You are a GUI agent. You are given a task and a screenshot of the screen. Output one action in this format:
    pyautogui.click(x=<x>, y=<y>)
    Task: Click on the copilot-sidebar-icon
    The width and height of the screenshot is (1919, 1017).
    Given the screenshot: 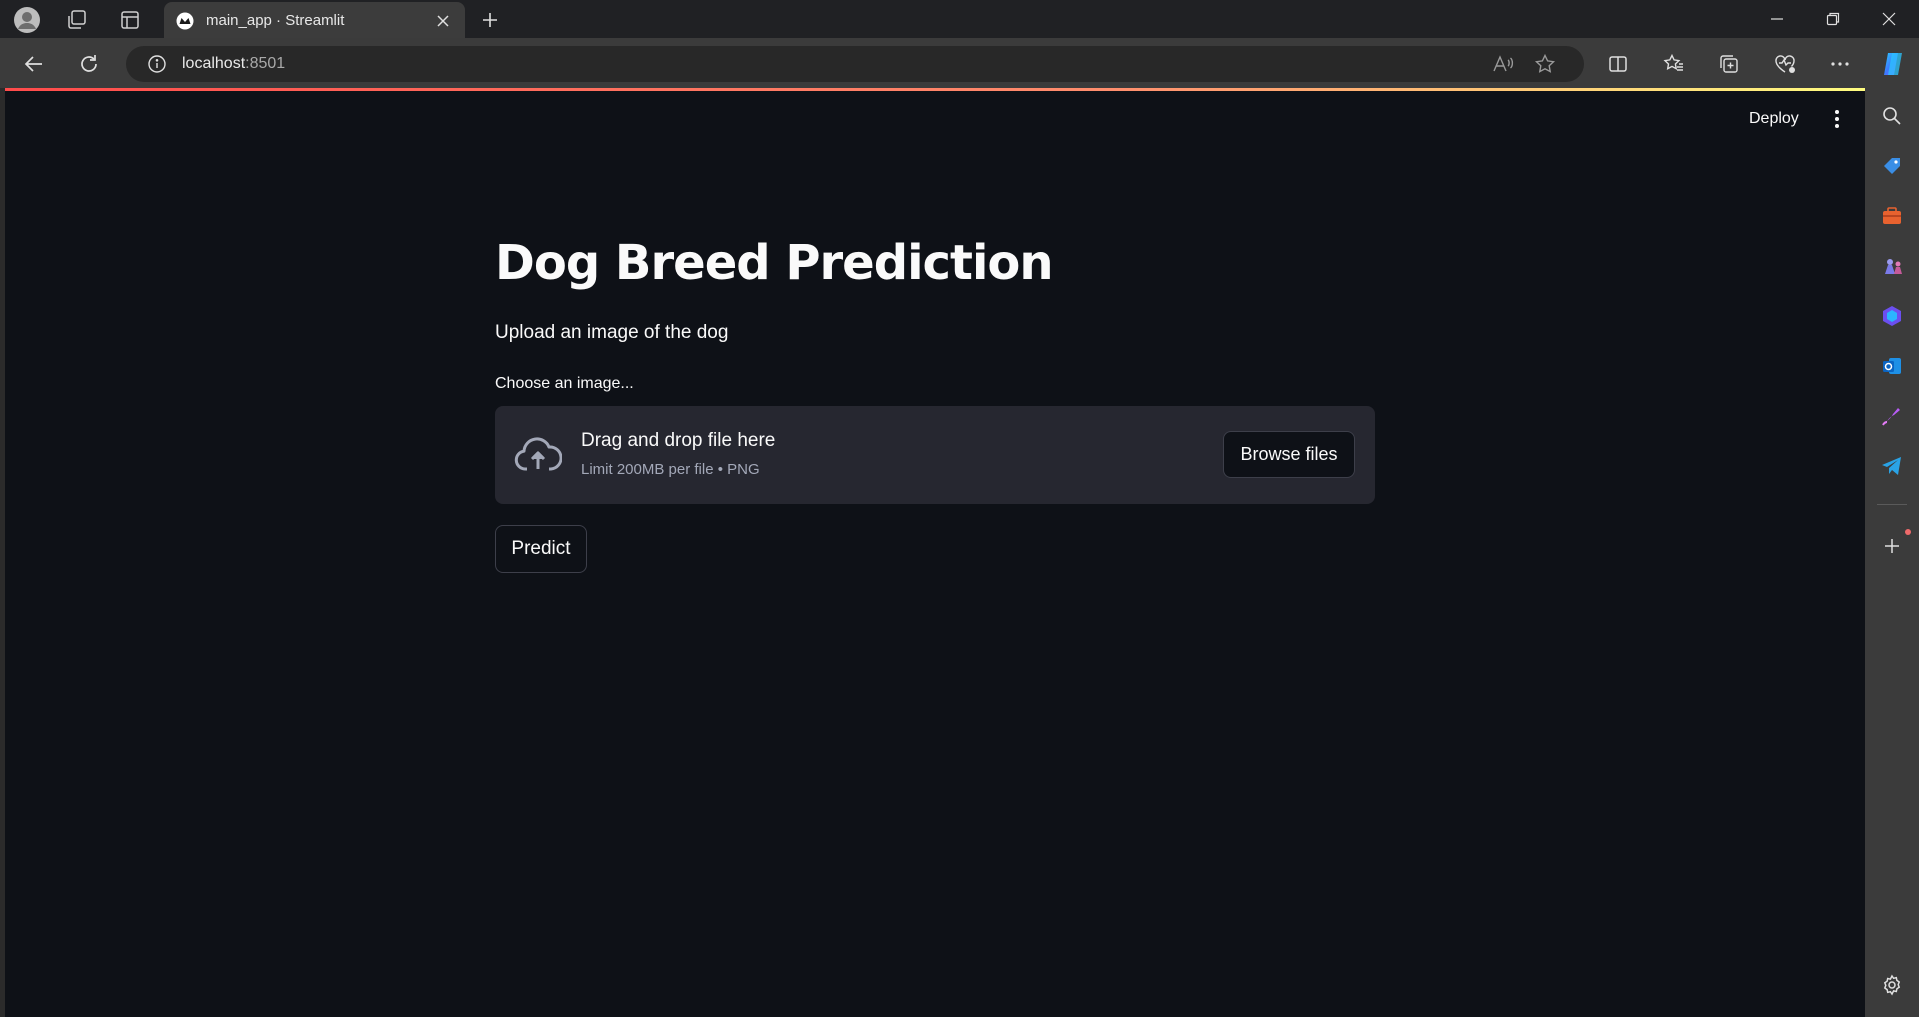 What is the action you would take?
    pyautogui.click(x=1892, y=316)
    